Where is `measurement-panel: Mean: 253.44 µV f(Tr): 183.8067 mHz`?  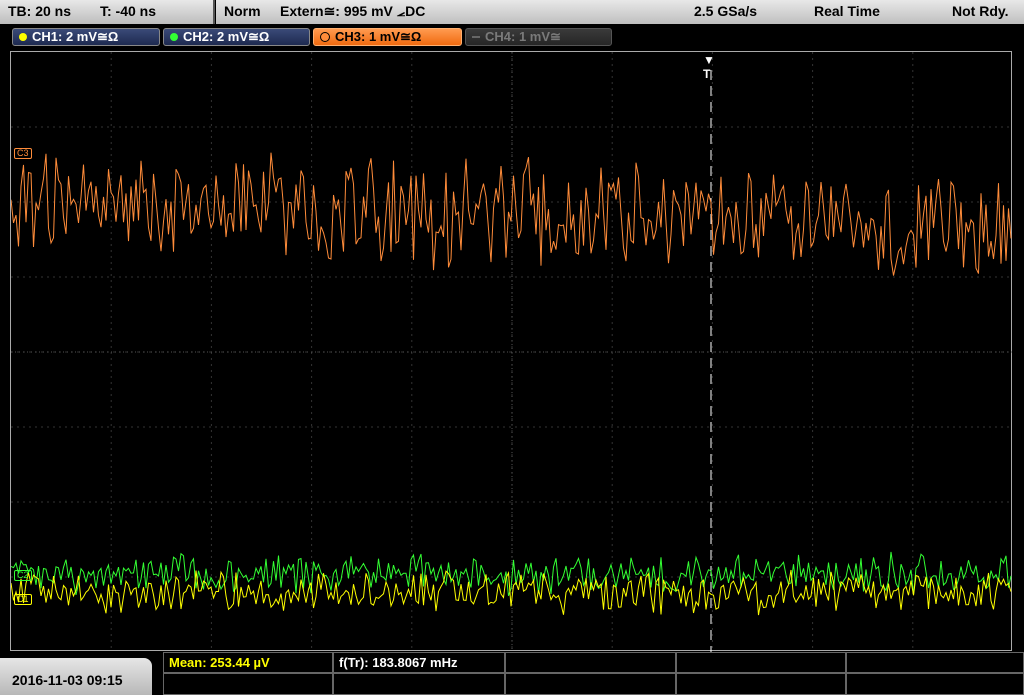 measurement-panel: Mean: 253.44 µV f(Tr): 183.8067 mHz is located at coordinates (593, 673).